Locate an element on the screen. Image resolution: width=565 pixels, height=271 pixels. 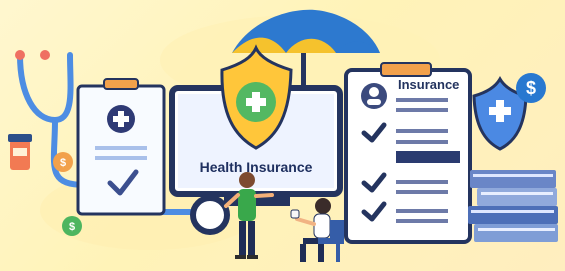
monitor-title: Health Insurance is located at coordinates (256, 167).